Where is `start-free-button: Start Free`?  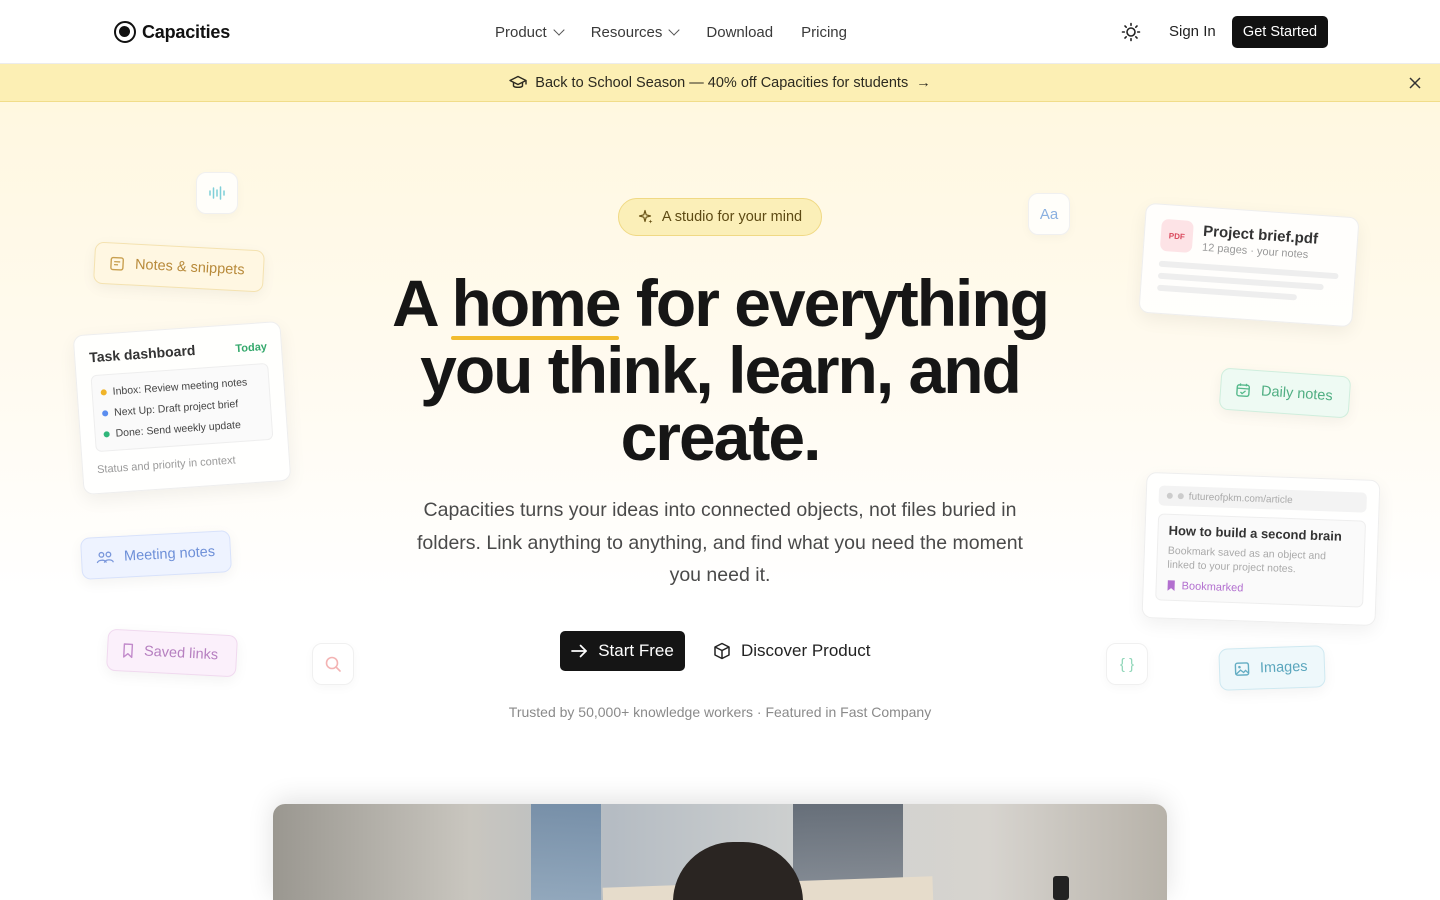 start-free-button: Start Free is located at coordinates (622, 651).